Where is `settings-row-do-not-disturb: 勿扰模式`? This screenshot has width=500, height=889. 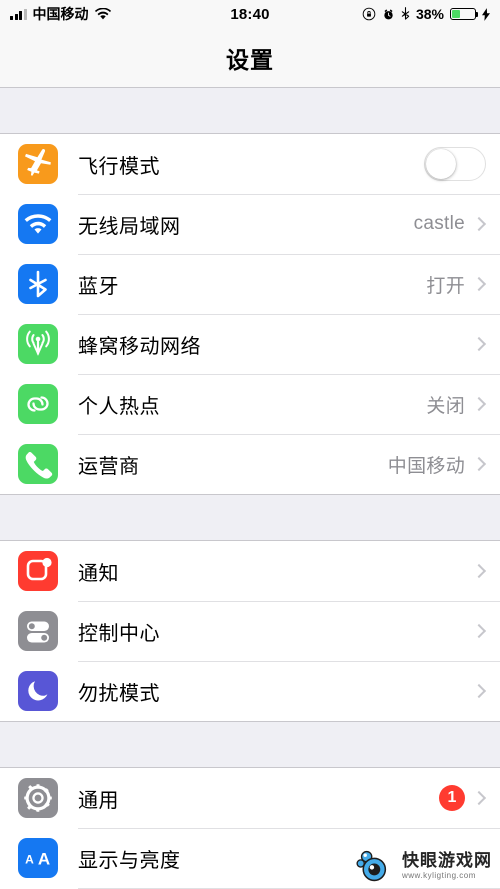 settings-row-do-not-disturb: 勿扰模式 is located at coordinates (250, 691).